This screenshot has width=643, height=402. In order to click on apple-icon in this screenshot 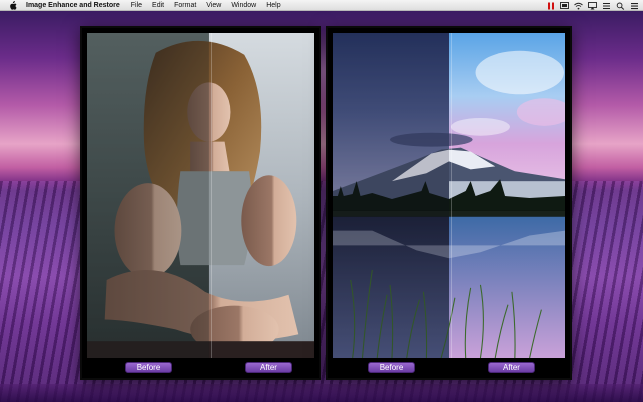, I will do `click(13, 5)`.